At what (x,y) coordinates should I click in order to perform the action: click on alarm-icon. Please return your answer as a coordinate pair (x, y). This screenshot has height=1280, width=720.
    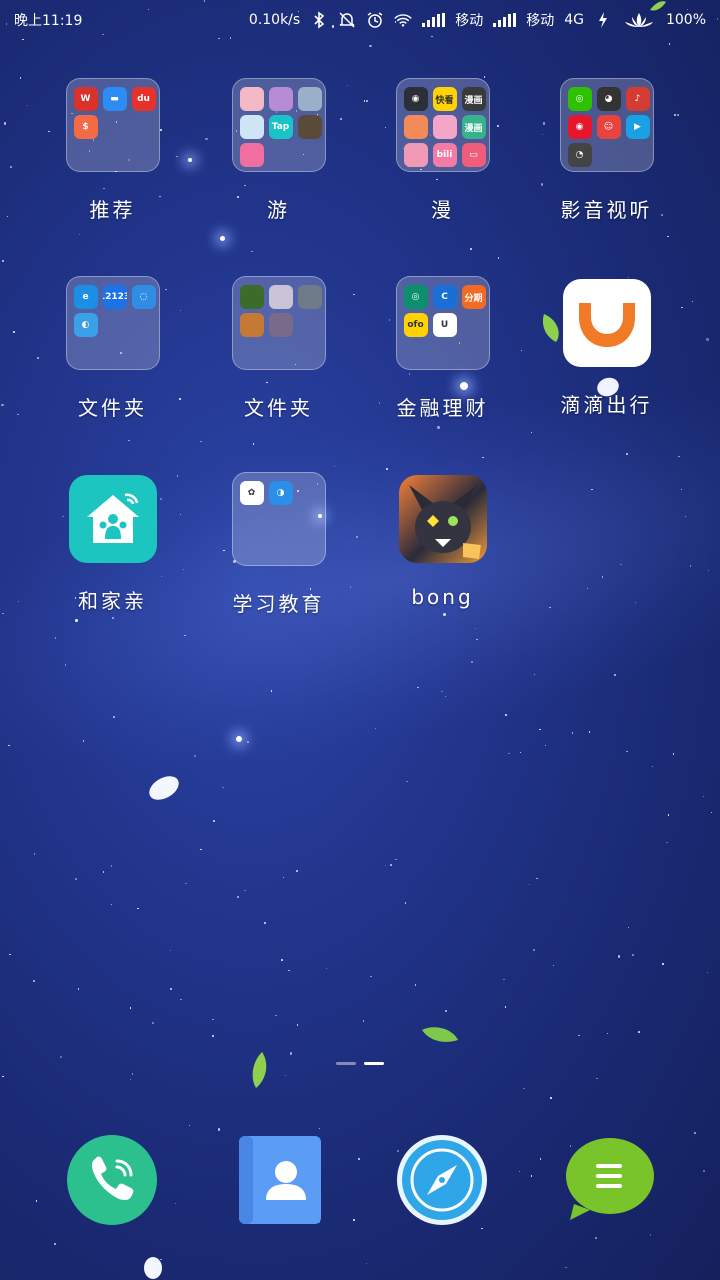
    Looking at the image, I should click on (375, 20).